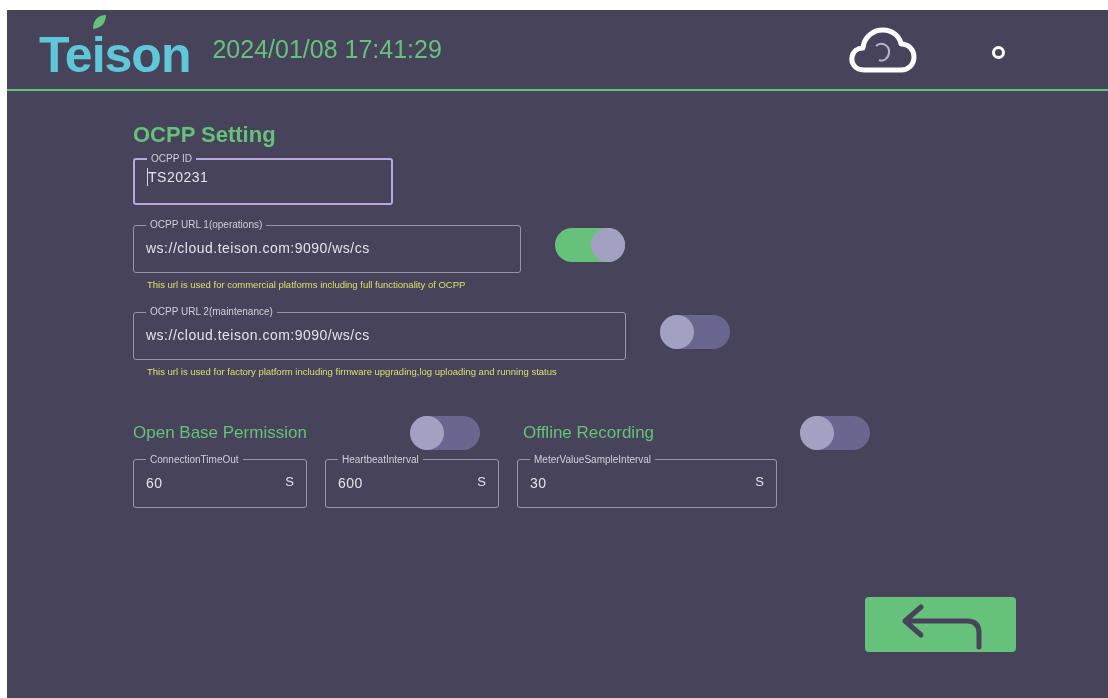  I want to click on back-button, so click(940, 624).